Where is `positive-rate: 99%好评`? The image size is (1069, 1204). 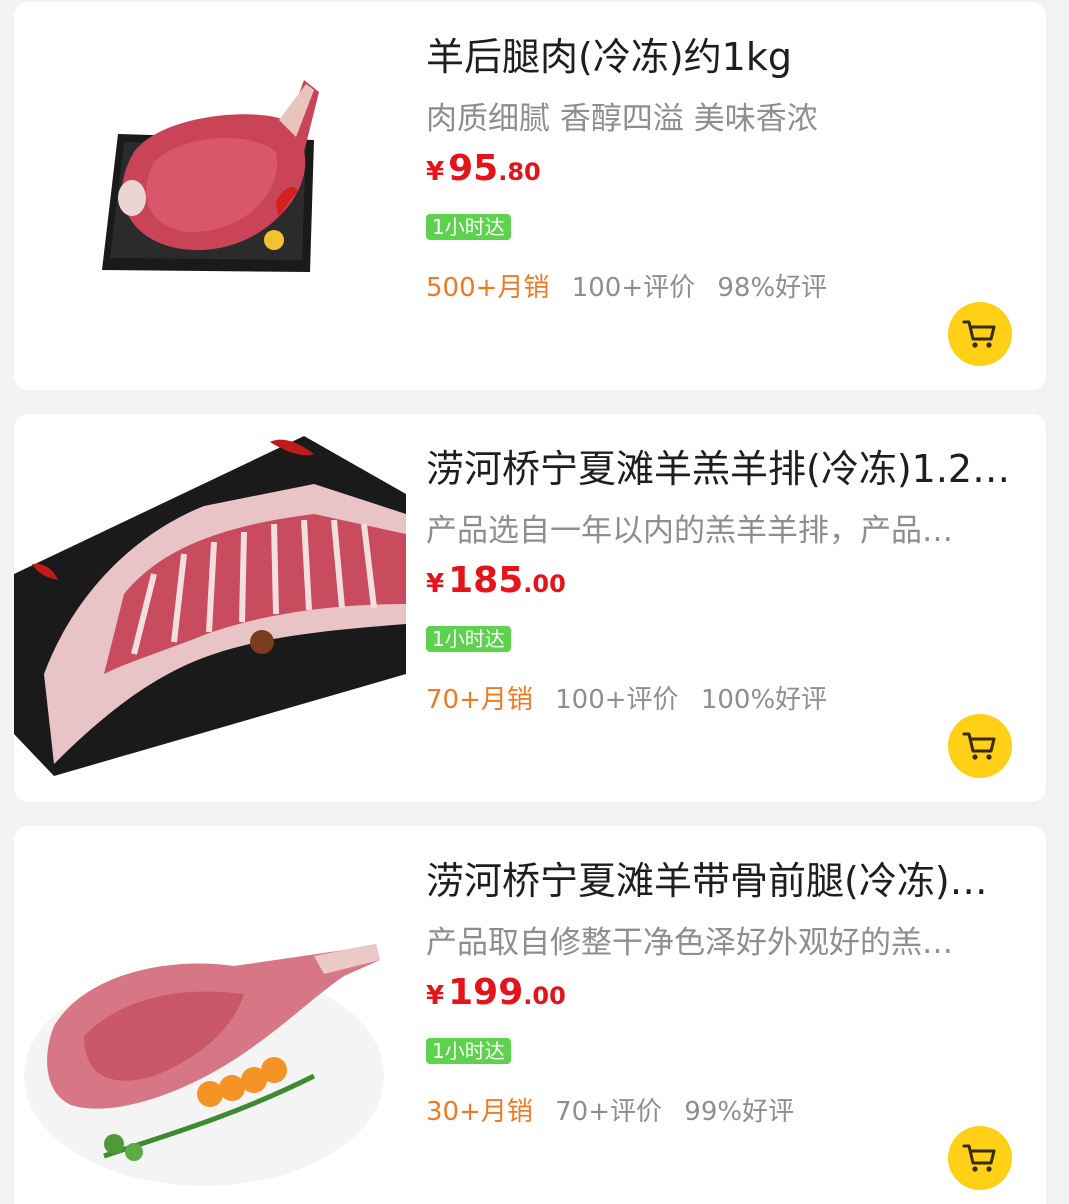 positive-rate: 99%好评 is located at coordinates (739, 1112).